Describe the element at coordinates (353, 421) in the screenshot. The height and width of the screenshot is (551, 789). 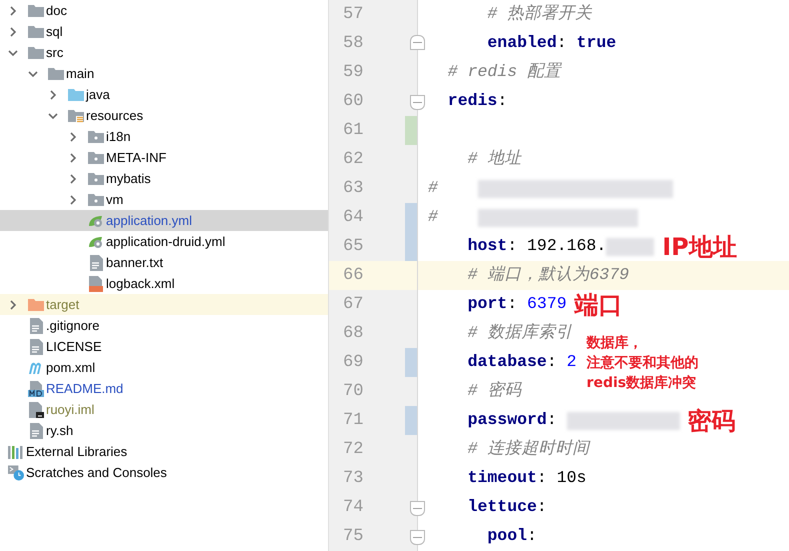
I see `line-number: 71` at that location.